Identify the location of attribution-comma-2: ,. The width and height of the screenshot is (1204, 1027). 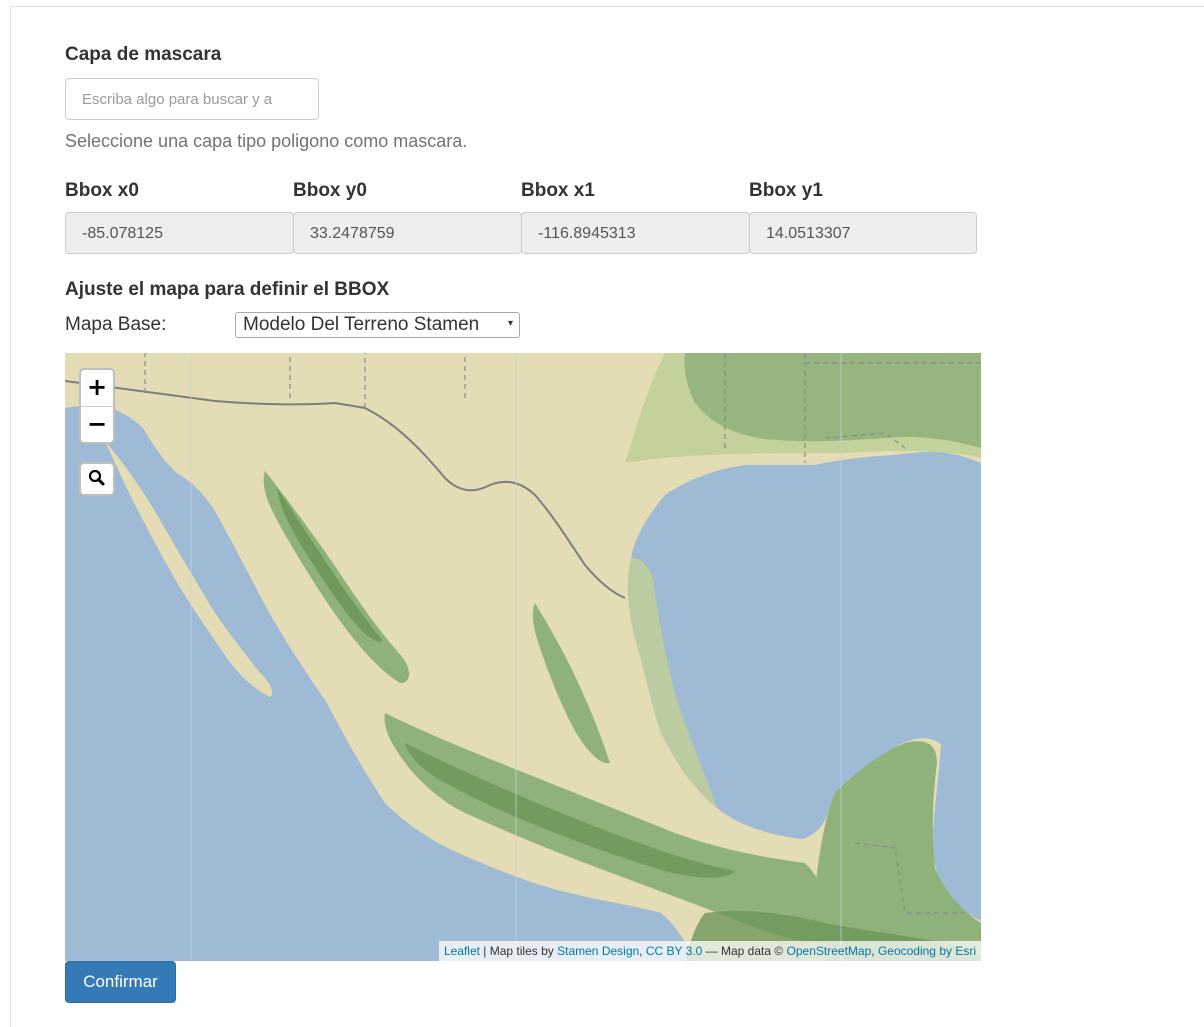
(874, 951).